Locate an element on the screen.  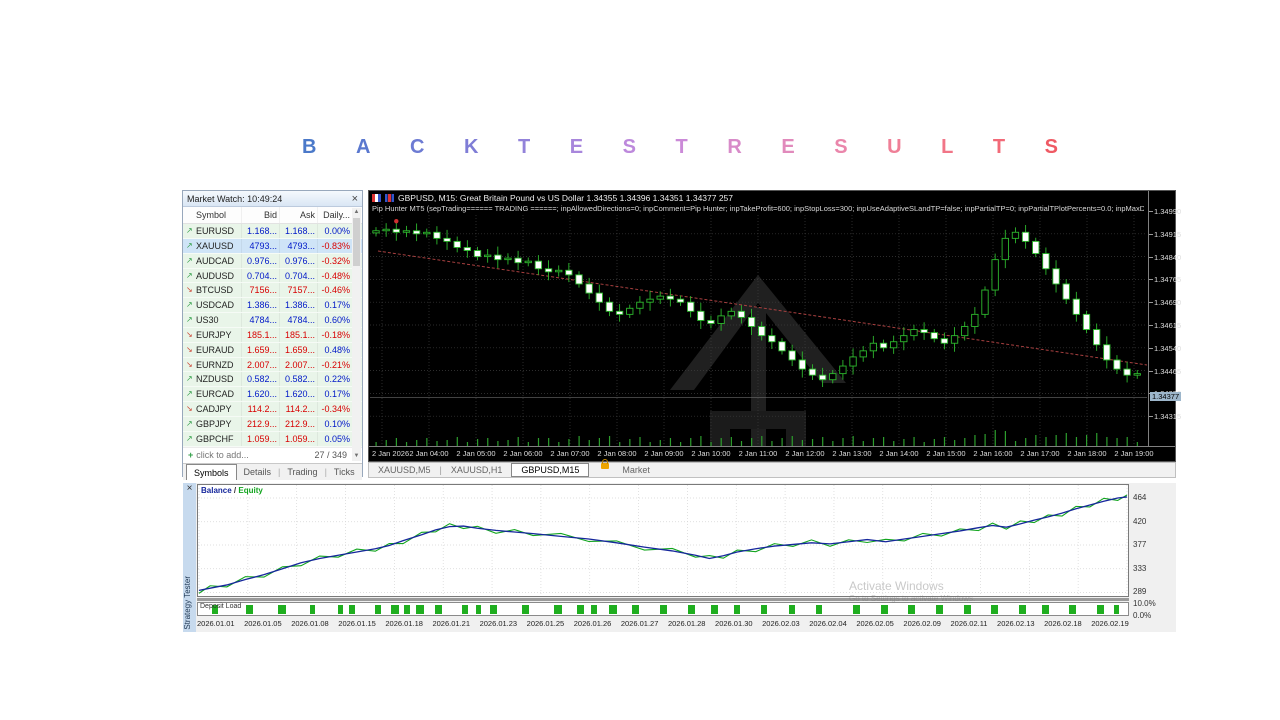
market-tab: Market is located at coordinates (636, 470).